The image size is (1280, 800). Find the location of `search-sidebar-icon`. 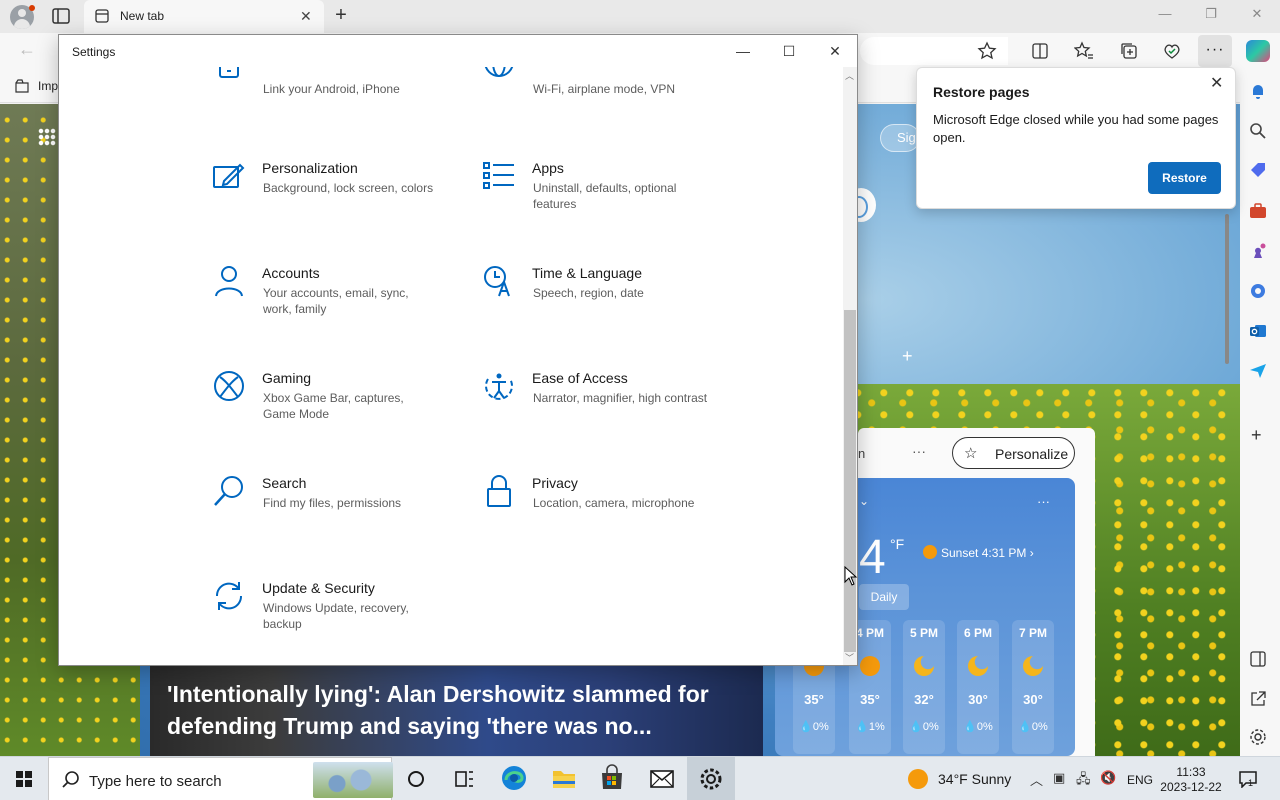

search-sidebar-icon is located at coordinates (1258, 131).